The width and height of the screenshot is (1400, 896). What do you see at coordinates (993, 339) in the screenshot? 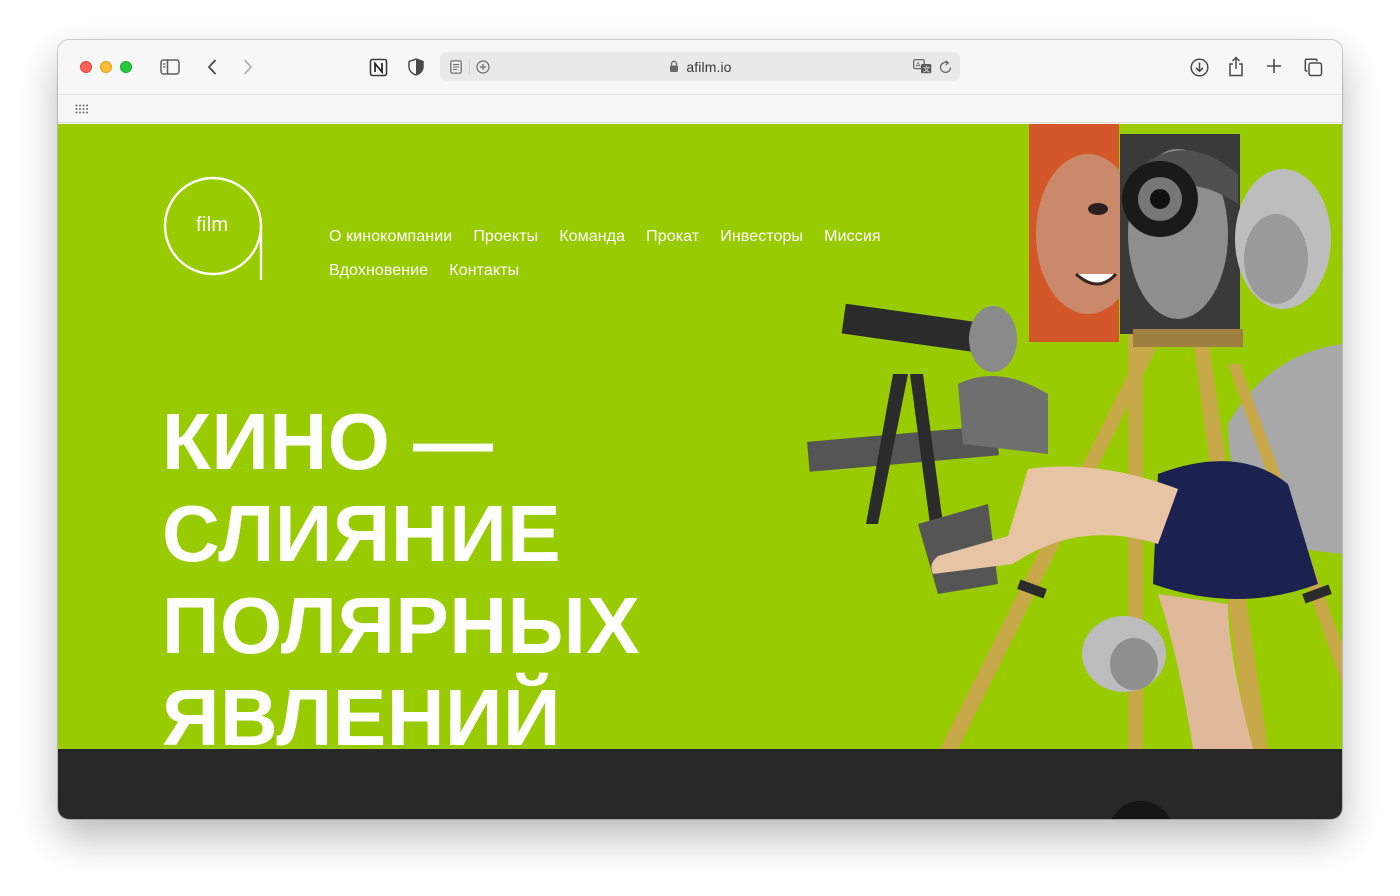
I see `collage-young-man` at bounding box center [993, 339].